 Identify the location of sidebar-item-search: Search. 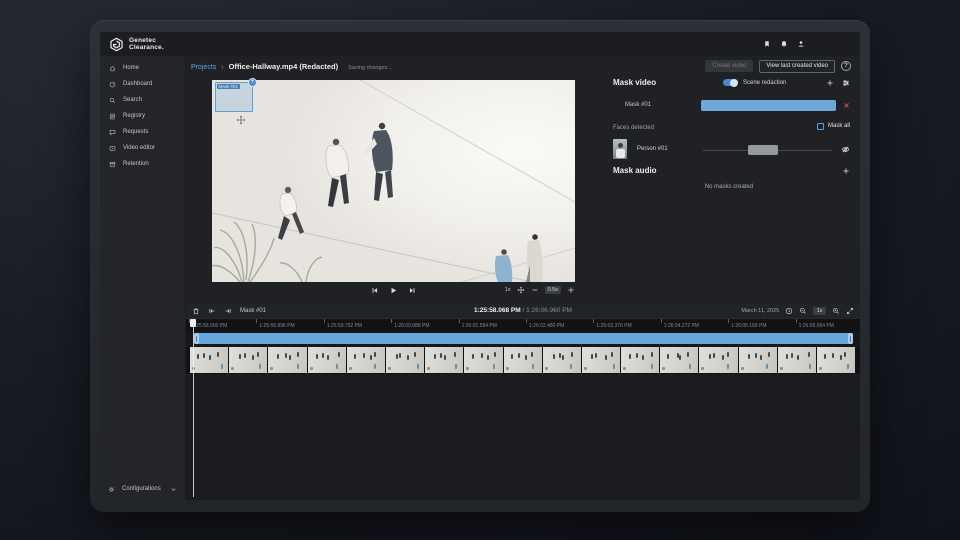
(142, 100).